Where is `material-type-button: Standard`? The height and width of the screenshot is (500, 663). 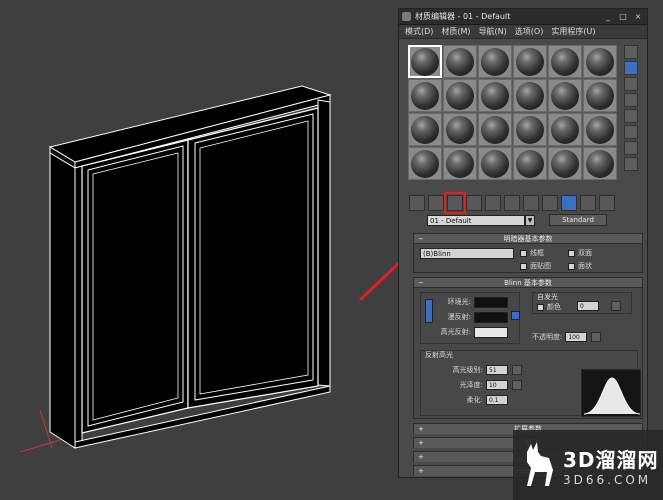 material-type-button: Standard is located at coordinates (578, 220).